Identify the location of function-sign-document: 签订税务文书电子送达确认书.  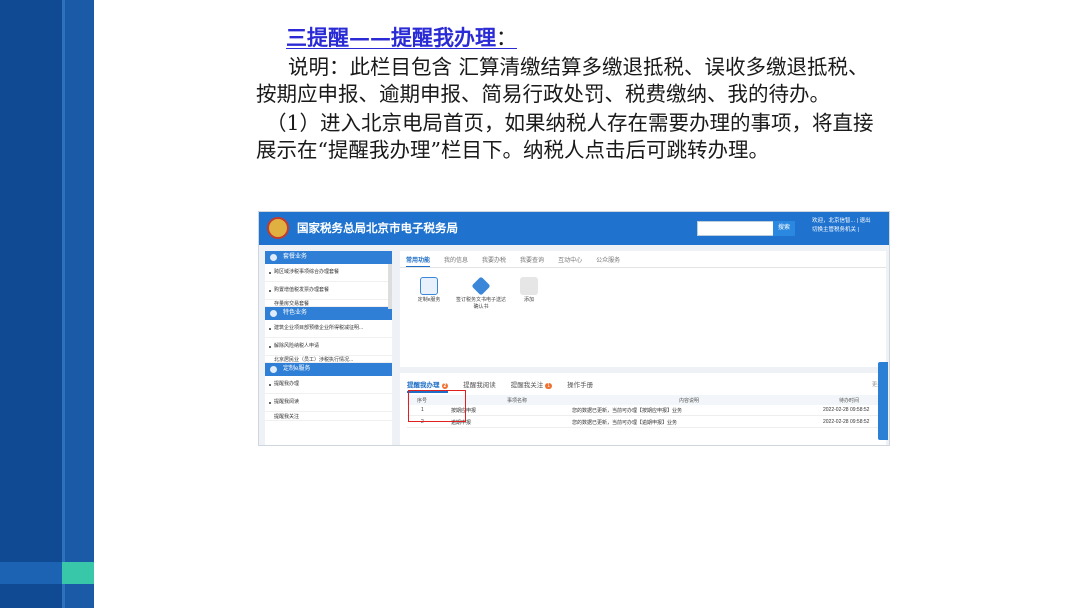
(481, 293).